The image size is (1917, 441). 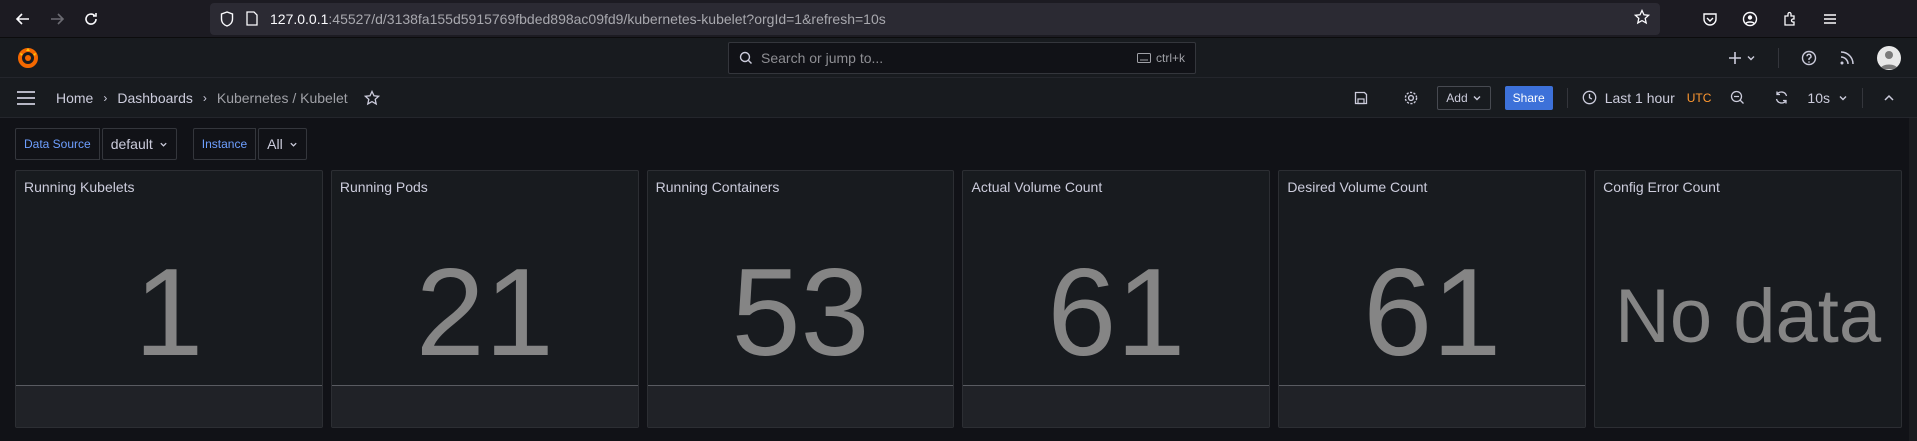 I want to click on settings-gear-icon, so click(x=1411, y=98).